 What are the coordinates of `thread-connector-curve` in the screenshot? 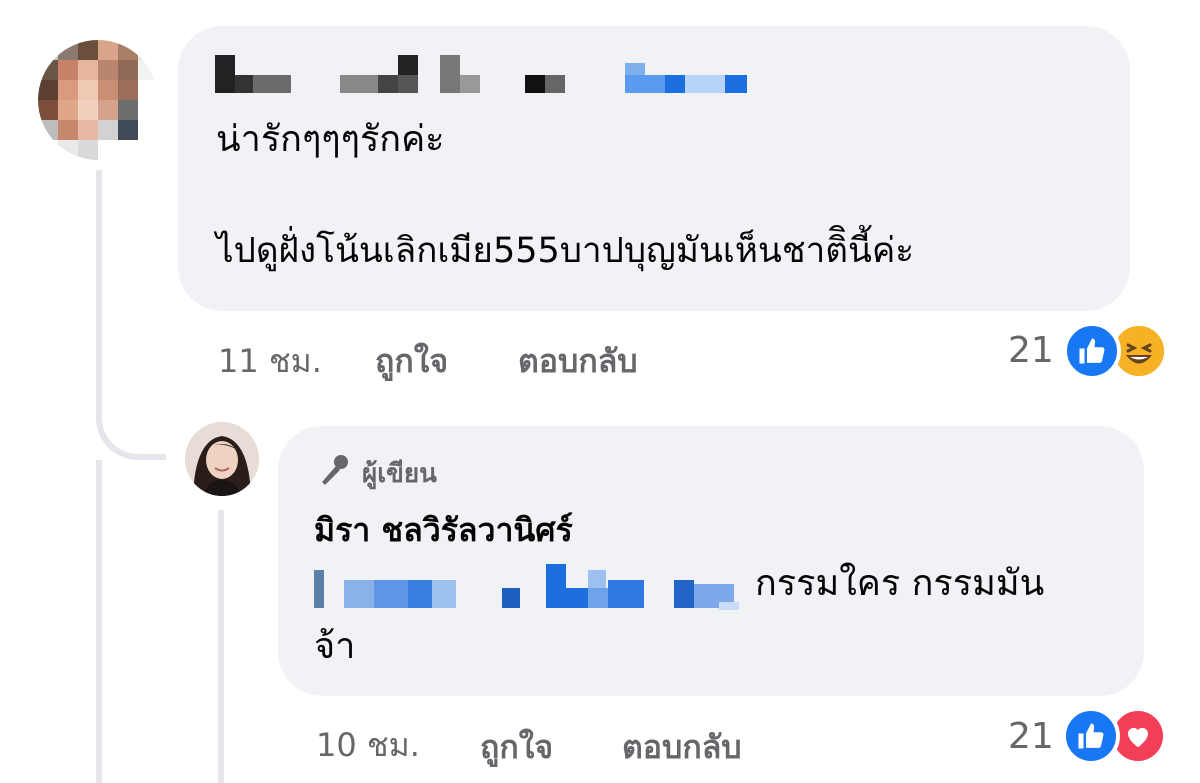 It's located at (131, 420).